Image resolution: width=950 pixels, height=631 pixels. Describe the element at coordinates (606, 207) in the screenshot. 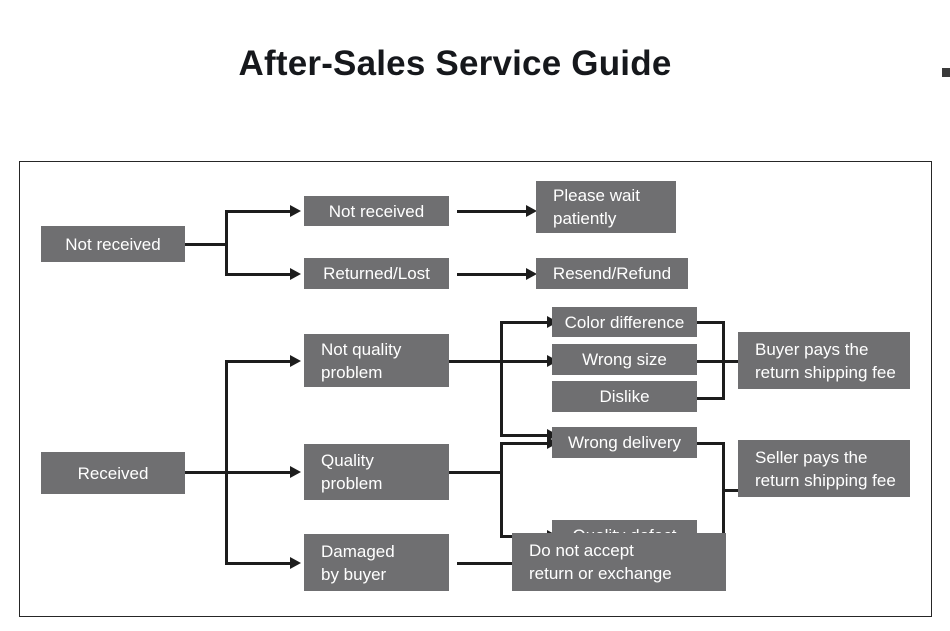

I see `node-please-wait: Please wait patiently` at that location.